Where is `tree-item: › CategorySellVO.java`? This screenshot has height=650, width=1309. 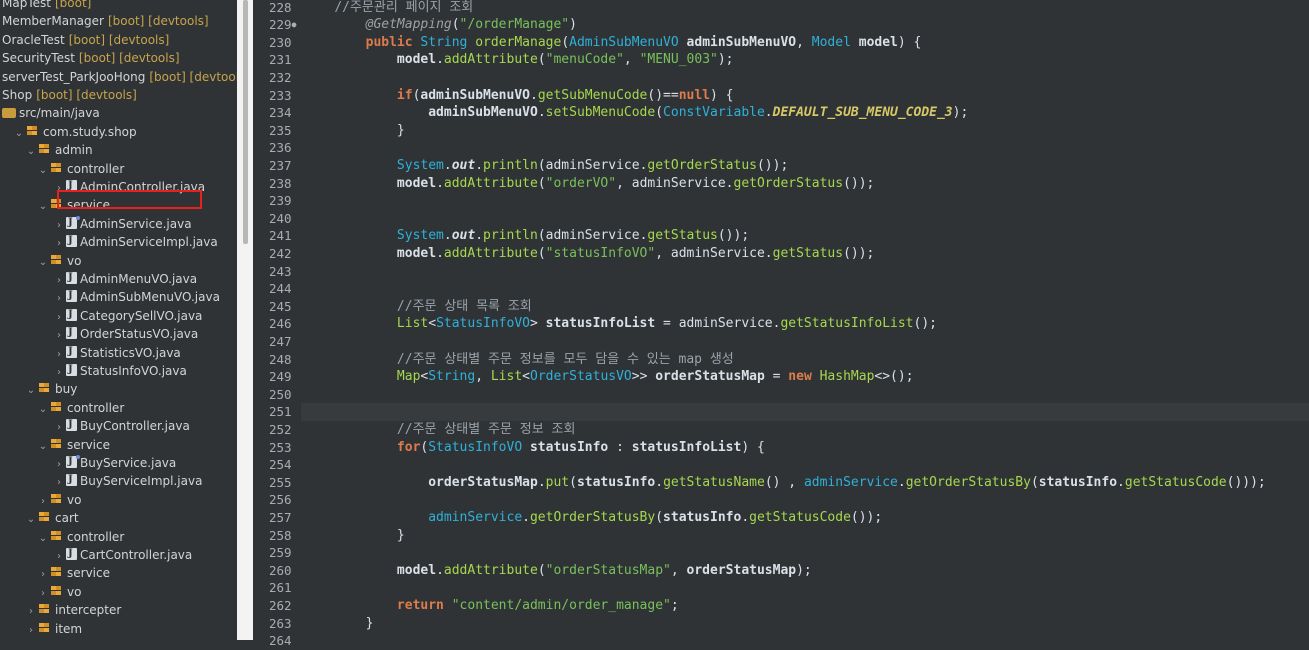
tree-item: › CategorySellVO.java is located at coordinates (128, 316).